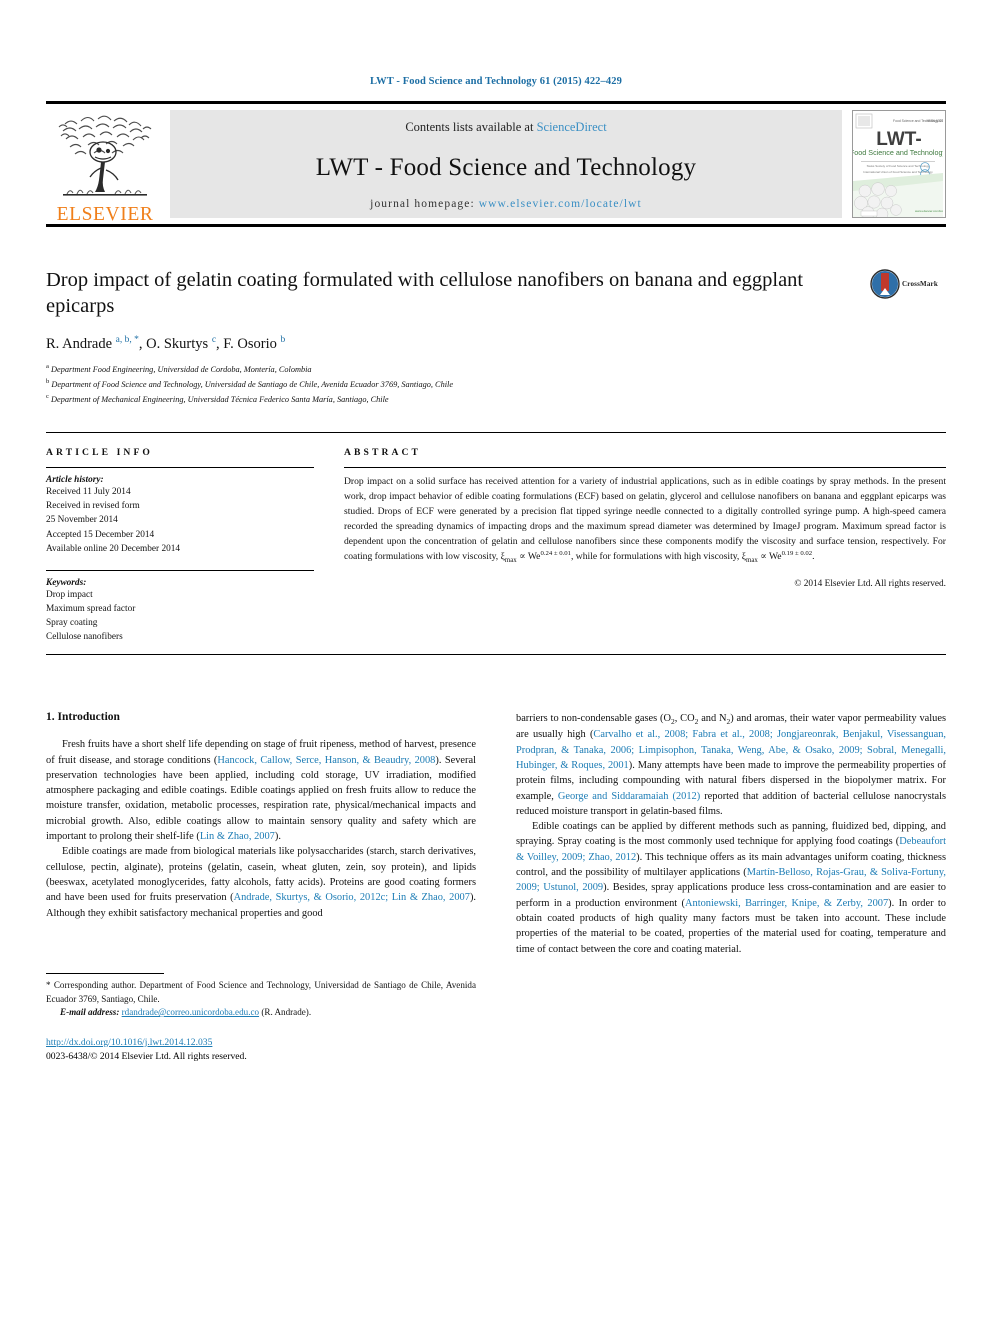  I want to click on affiliation-marker-a: a, so click(47, 367).